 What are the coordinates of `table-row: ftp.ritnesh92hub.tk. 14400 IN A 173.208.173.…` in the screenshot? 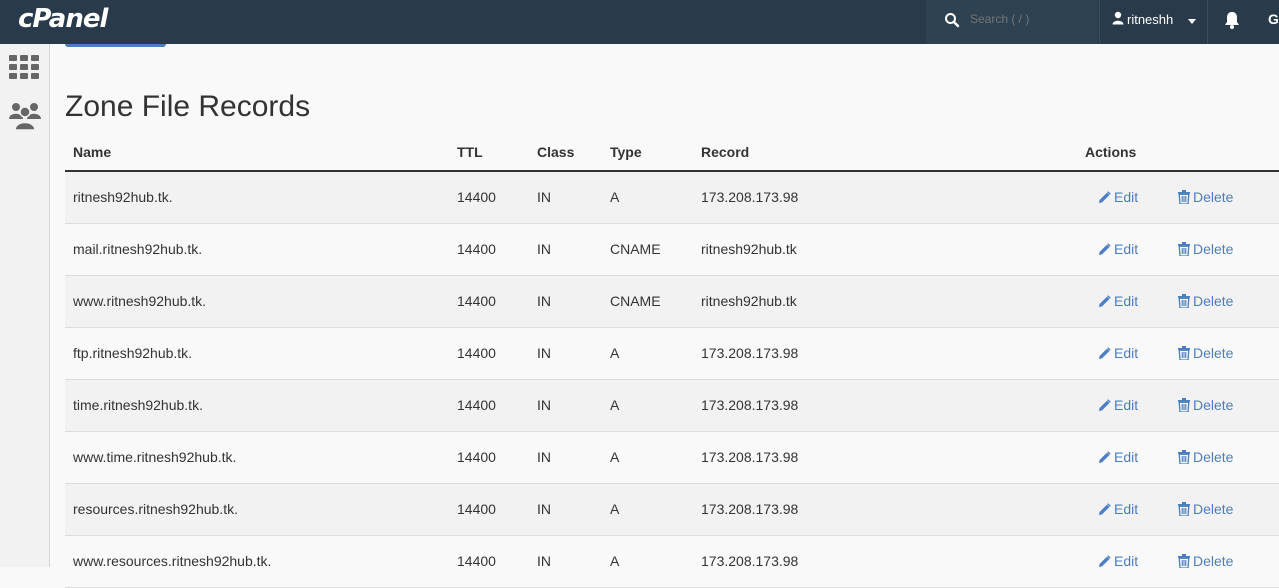 It's located at (672, 354).